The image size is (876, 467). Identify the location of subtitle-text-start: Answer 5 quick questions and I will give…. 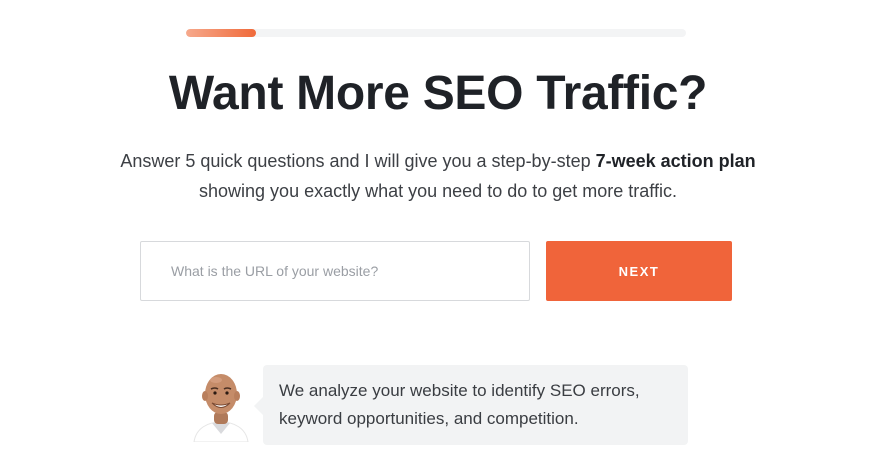
(358, 161).